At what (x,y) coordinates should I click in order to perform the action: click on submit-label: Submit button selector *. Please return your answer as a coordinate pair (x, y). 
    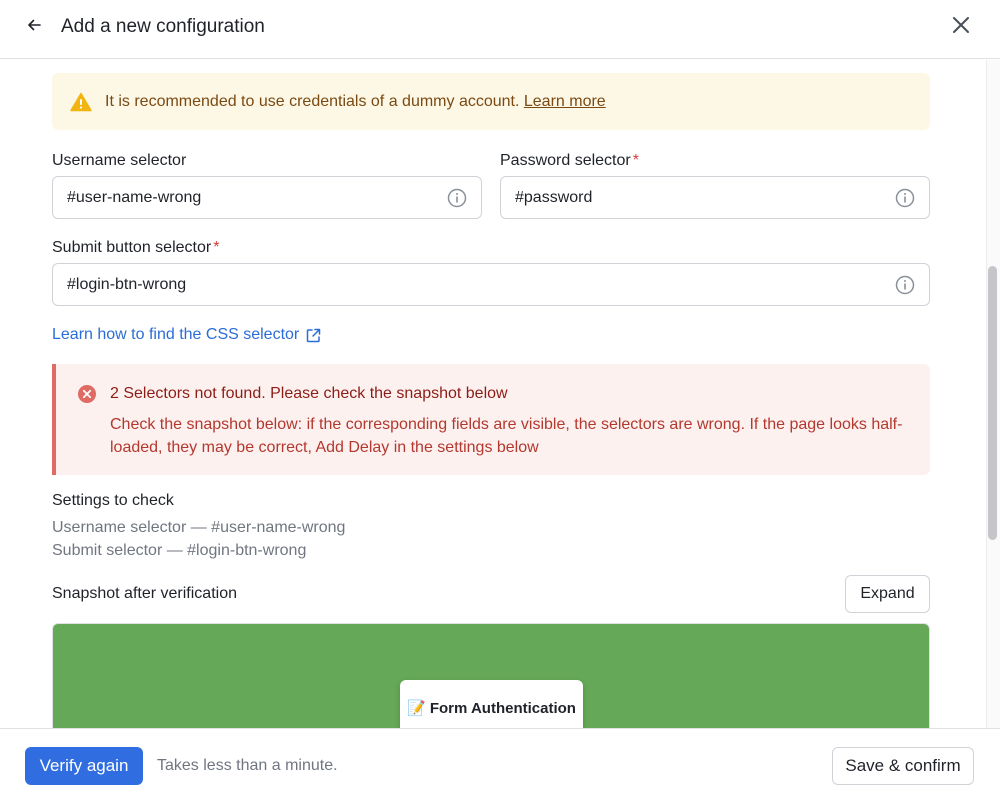
    Looking at the image, I should click on (135, 248).